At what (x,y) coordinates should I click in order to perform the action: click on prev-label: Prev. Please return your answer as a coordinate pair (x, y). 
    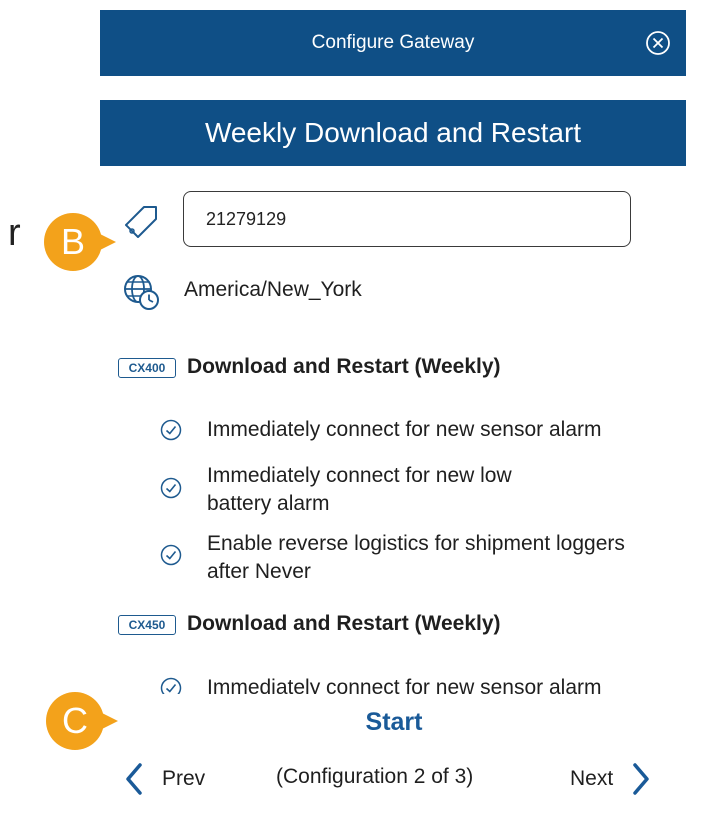
    Looking at the image, I should click on (184, 778).